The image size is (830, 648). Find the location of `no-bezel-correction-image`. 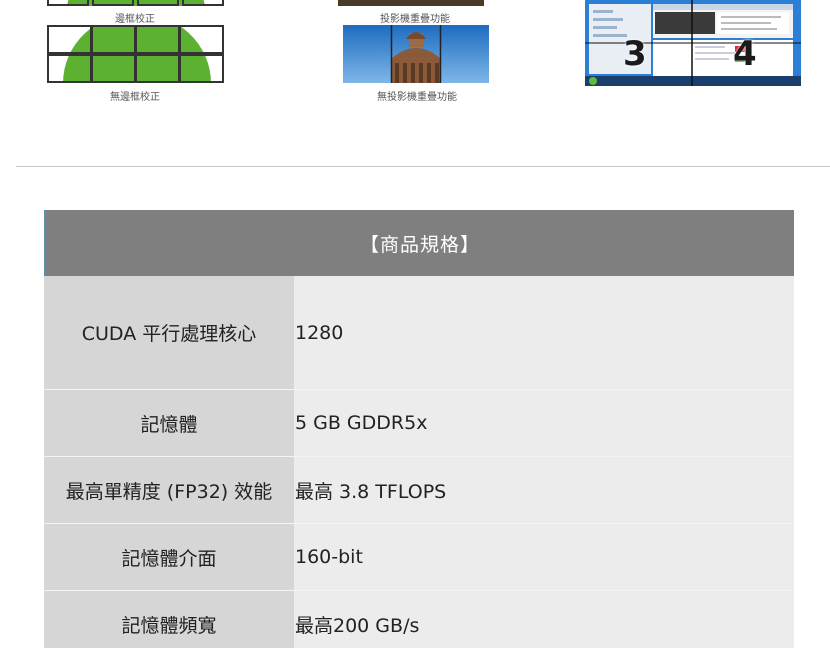

no-bezel-correction-image is located at coordinates (136, 54).